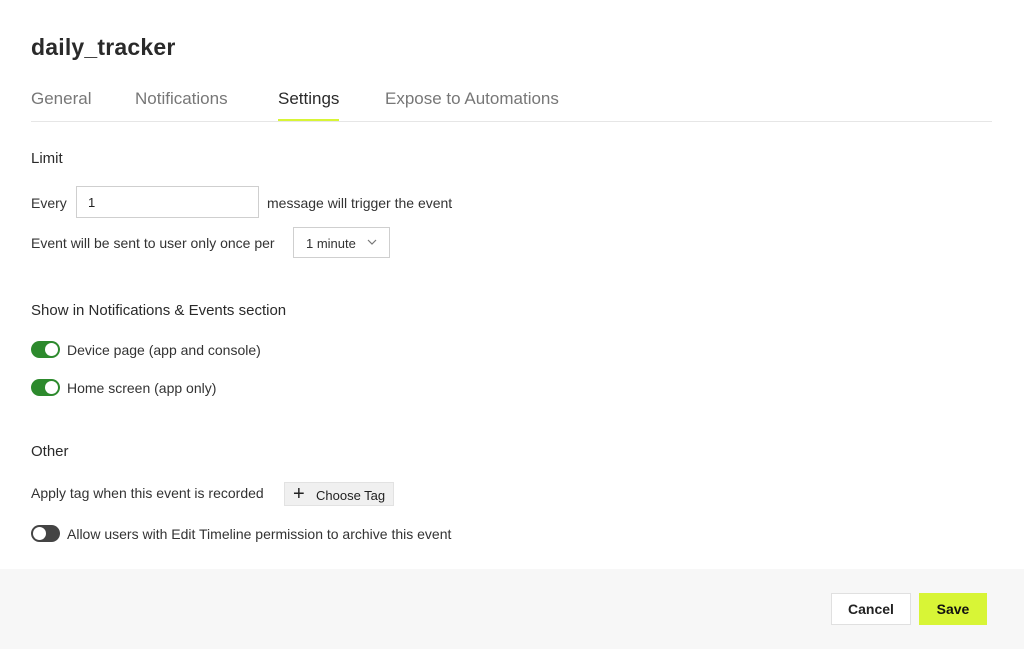 The width and height of the screenshot is (1024, 649). Describe the element at coordinates (360, 203) in the screenshot. I see `message-trigger-label: message will trigger the event` at that location.